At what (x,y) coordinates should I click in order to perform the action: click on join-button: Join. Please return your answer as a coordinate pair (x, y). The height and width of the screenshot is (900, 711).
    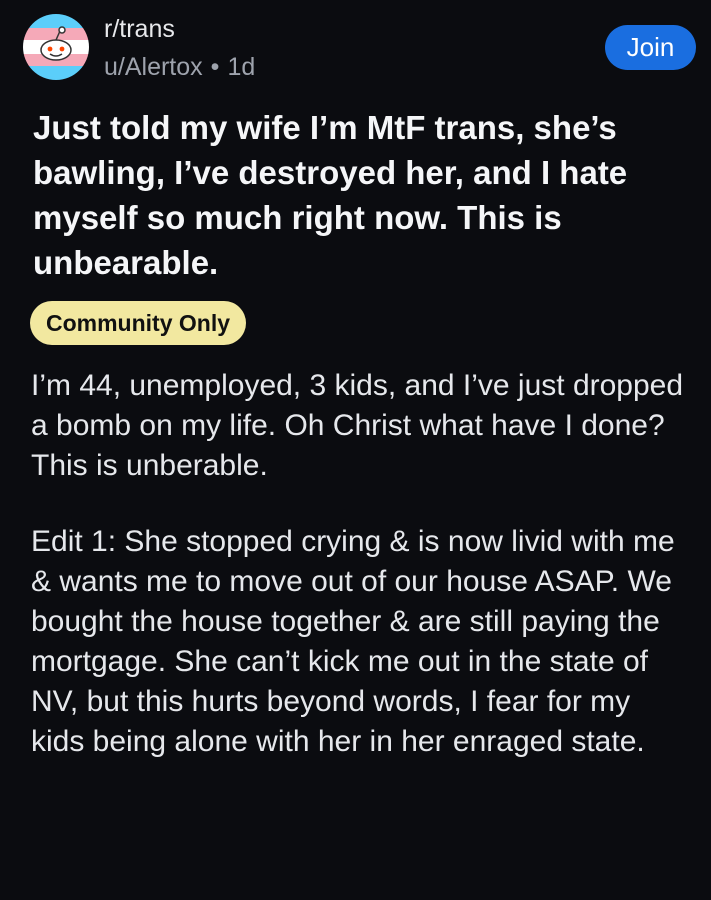
    Looking at the image, I should click on (650, 47).